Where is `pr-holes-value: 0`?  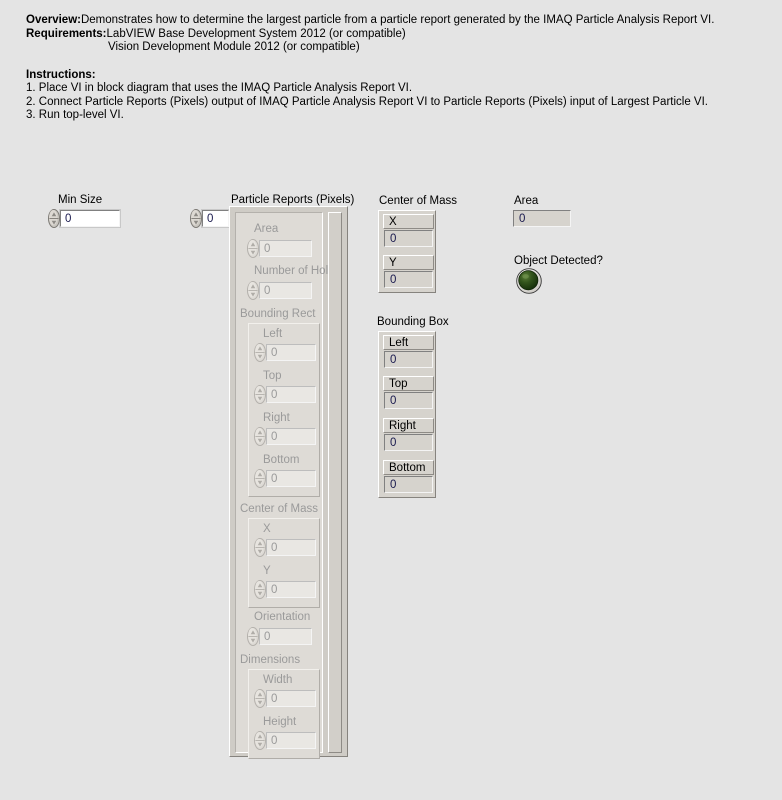
pr-holes-value: 0 is located at coordinates (285, 290).